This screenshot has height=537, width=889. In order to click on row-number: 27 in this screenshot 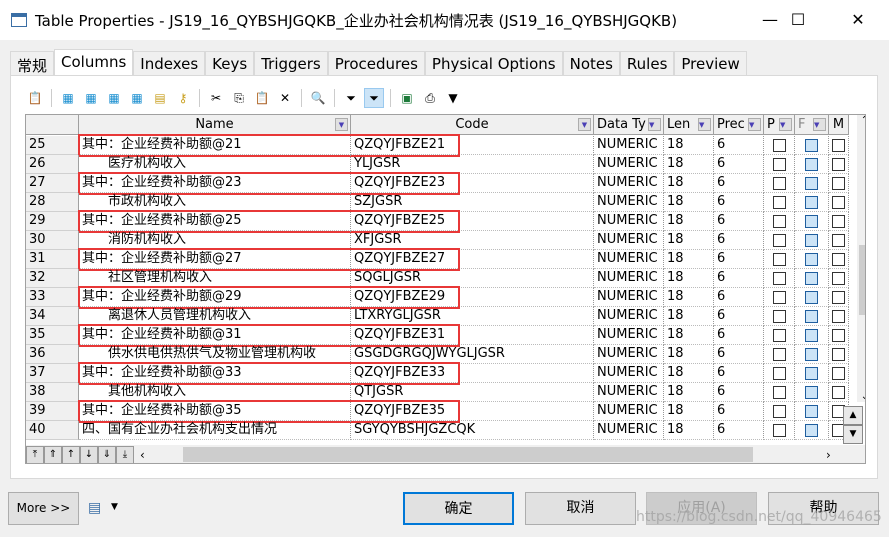, I will do `click(52, 183)`.